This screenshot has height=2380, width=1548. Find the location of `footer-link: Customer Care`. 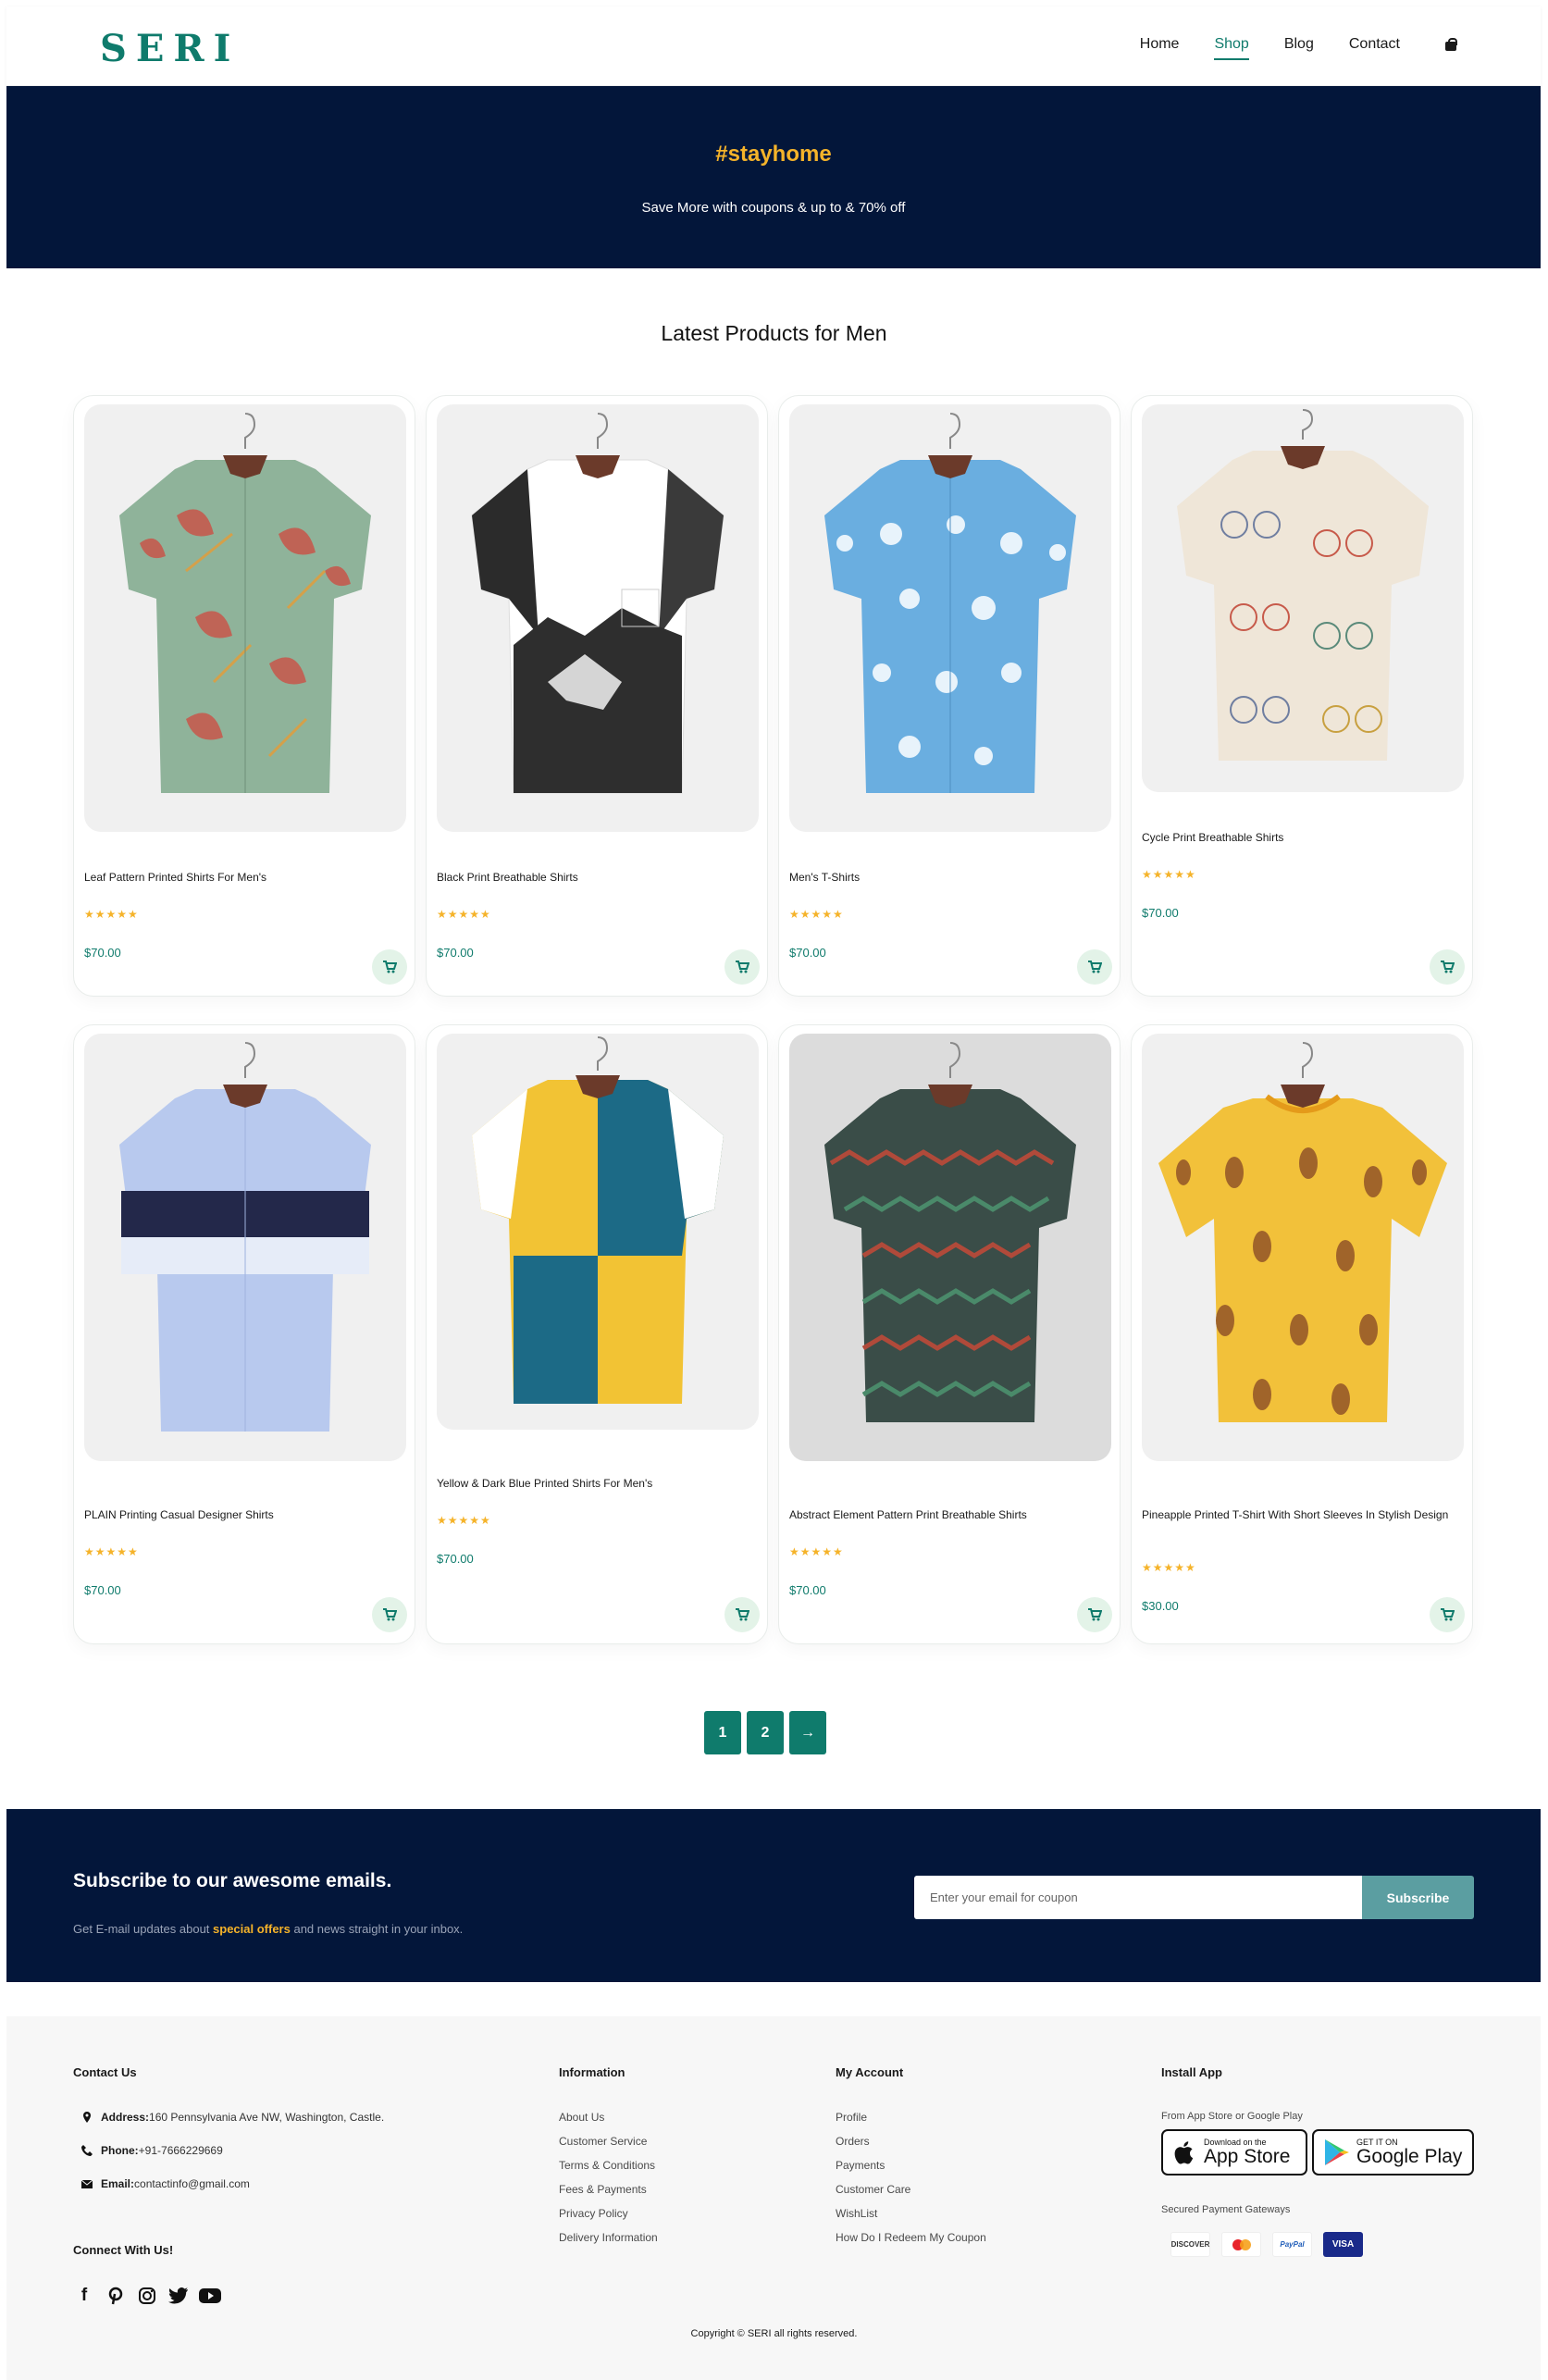

footer-link: Customer Care is located at coordinates (911, 2189).